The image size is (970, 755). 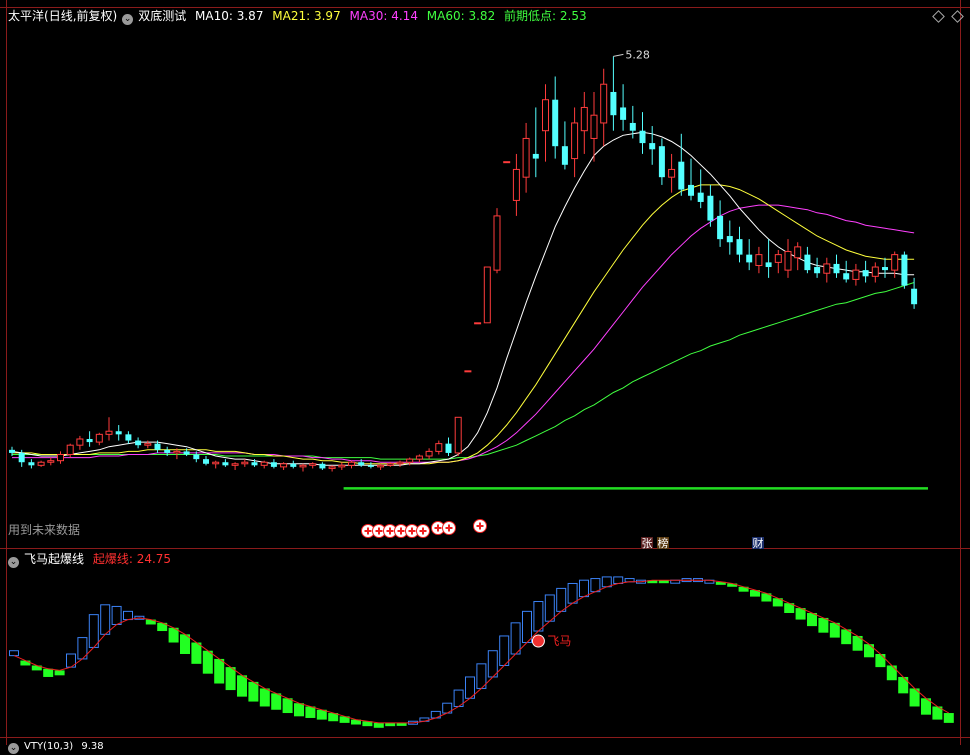 What do you see at coordinates (538, 641) in the screenshot?
I see `feima-signal-icon` at bounding box center [538, 641].